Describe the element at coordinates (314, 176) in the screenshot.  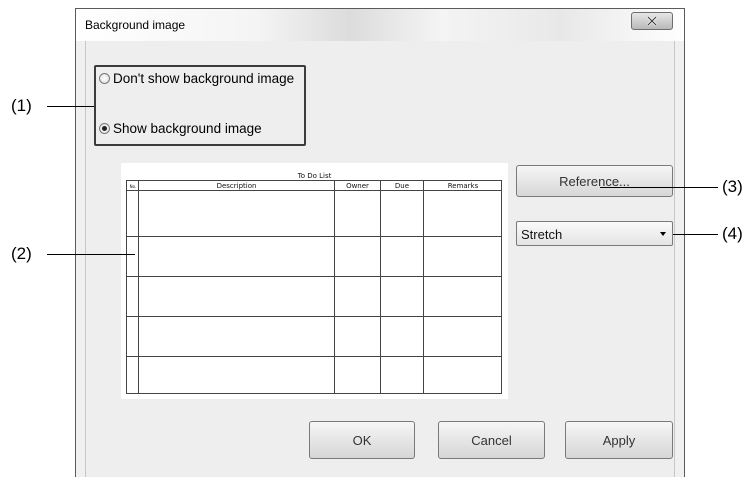
I see `todo-list-title: To Do List` at that location.